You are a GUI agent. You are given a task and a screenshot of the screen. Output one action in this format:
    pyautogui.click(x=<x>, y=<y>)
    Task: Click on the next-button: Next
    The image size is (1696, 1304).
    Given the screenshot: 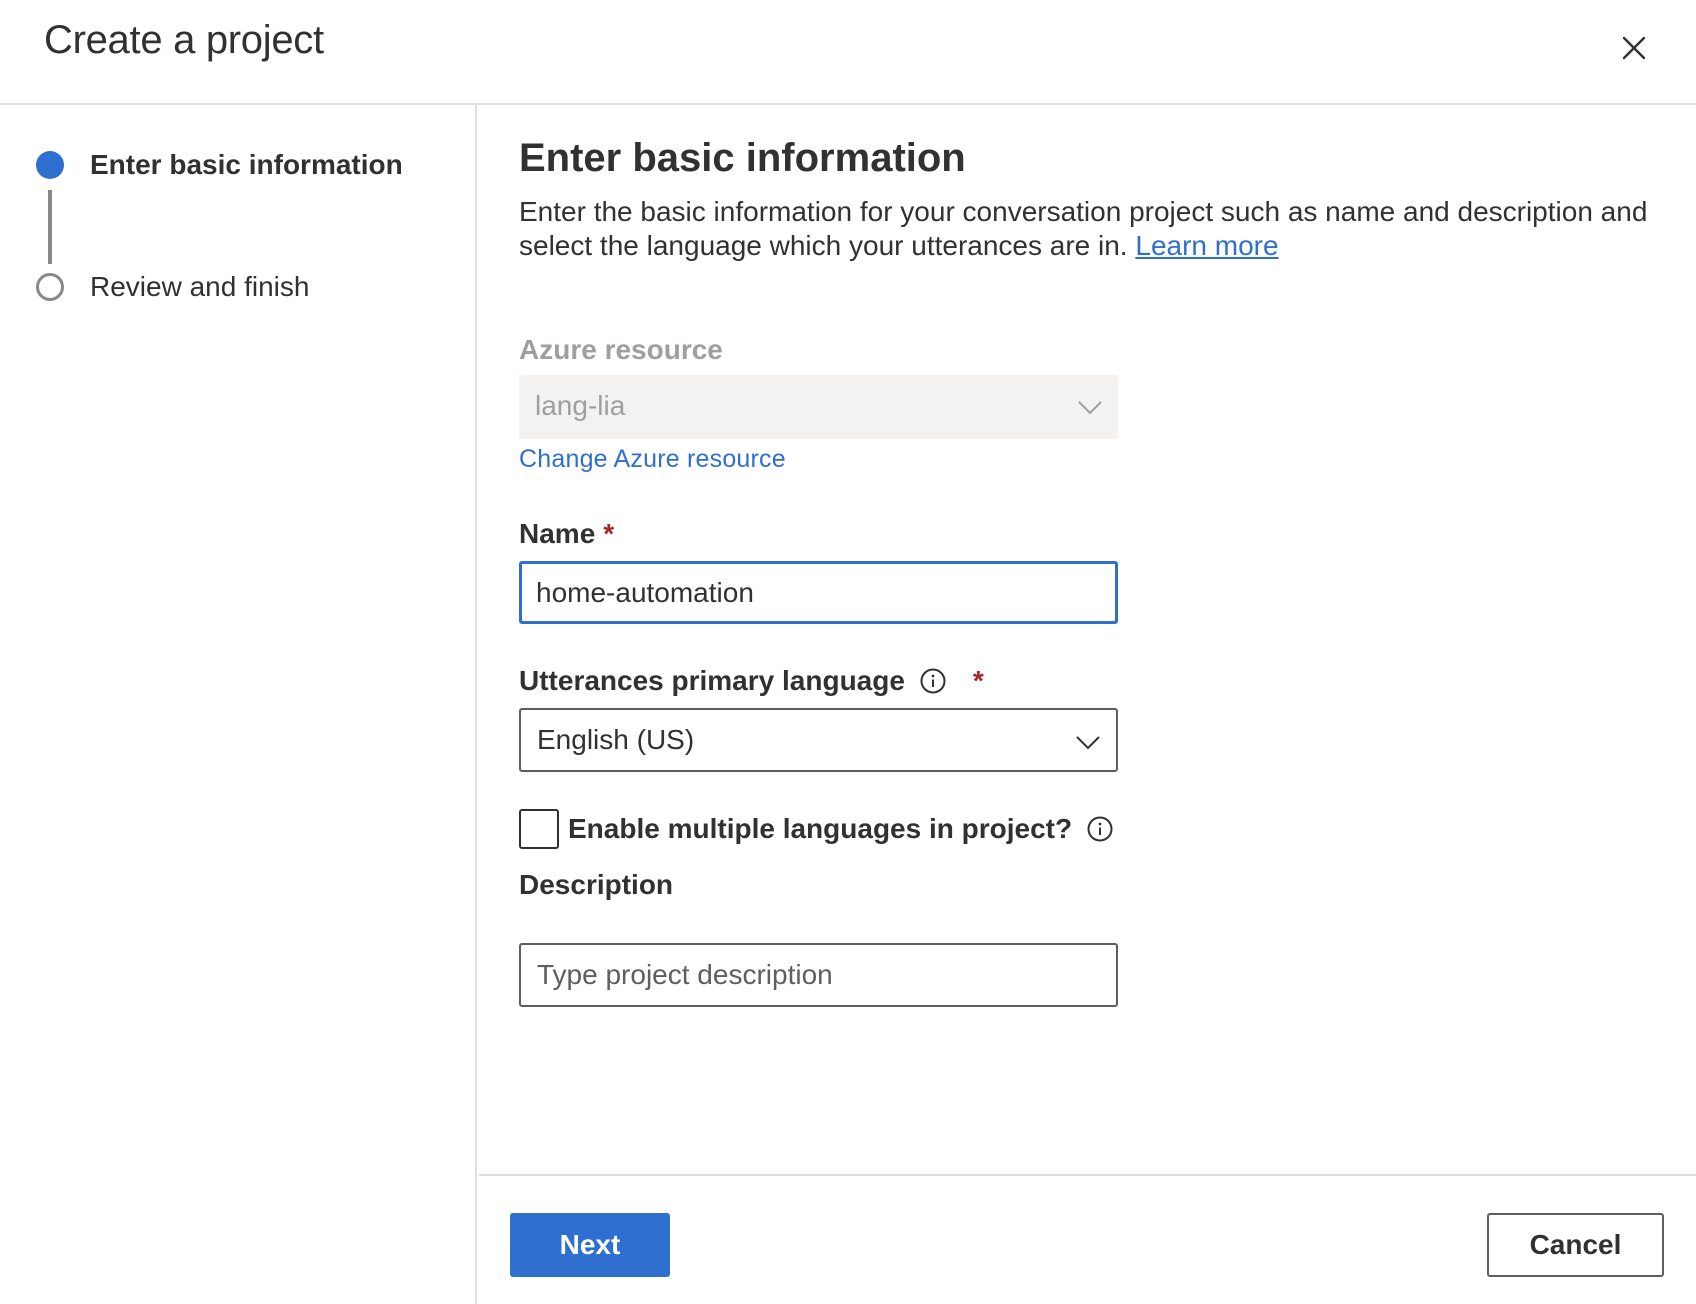 What is the action you would take?
    pyautogui.click(x=590, y=1245)
    